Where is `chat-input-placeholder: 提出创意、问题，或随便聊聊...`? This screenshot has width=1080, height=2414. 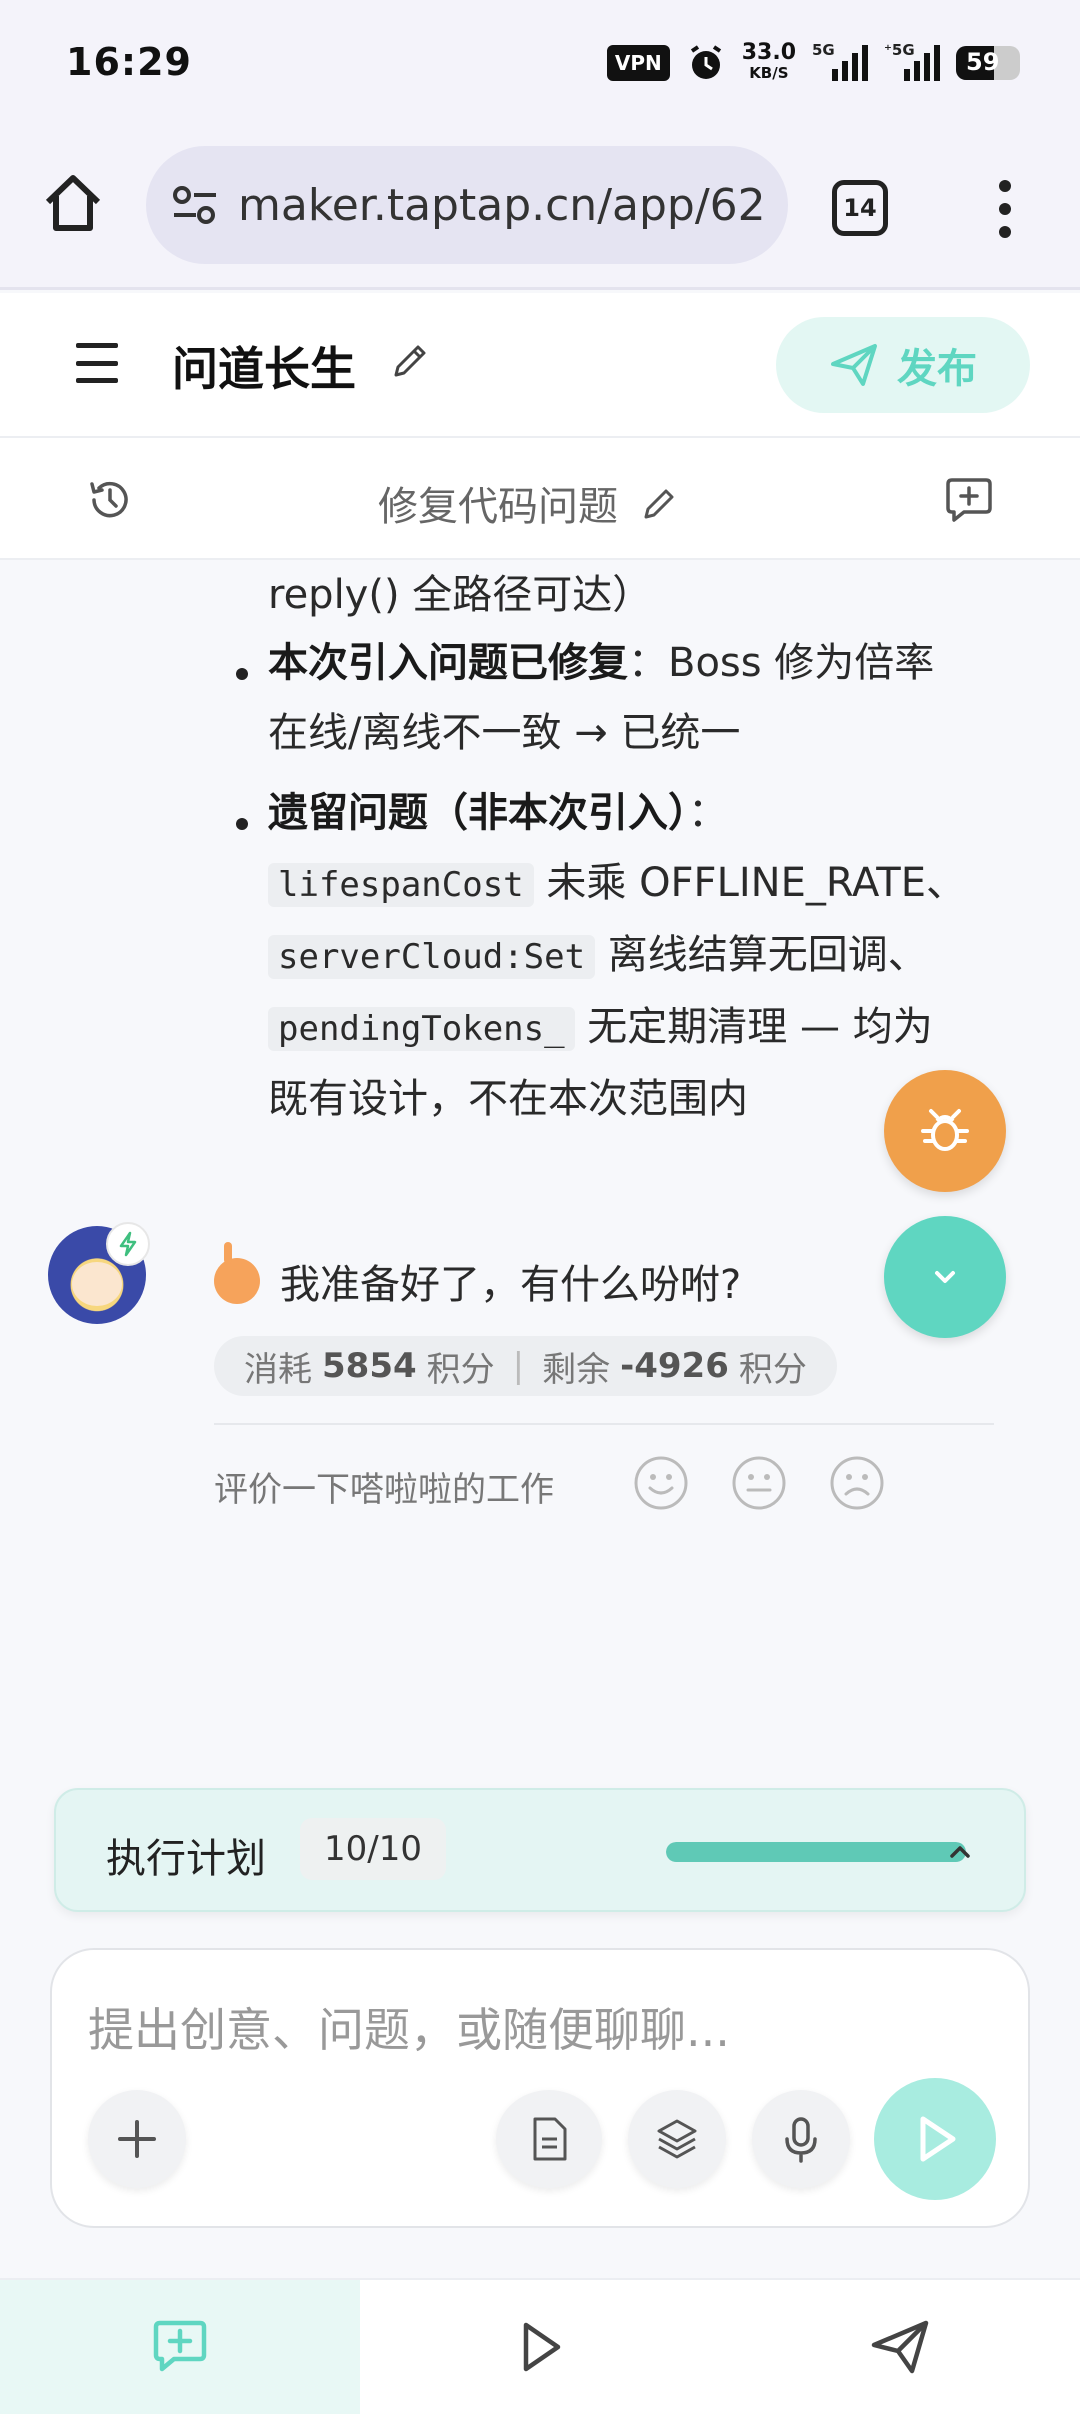
chat-input-placeholder: 提出创意、问题，或随便聊聊... is located at coordinates (409, 2027).